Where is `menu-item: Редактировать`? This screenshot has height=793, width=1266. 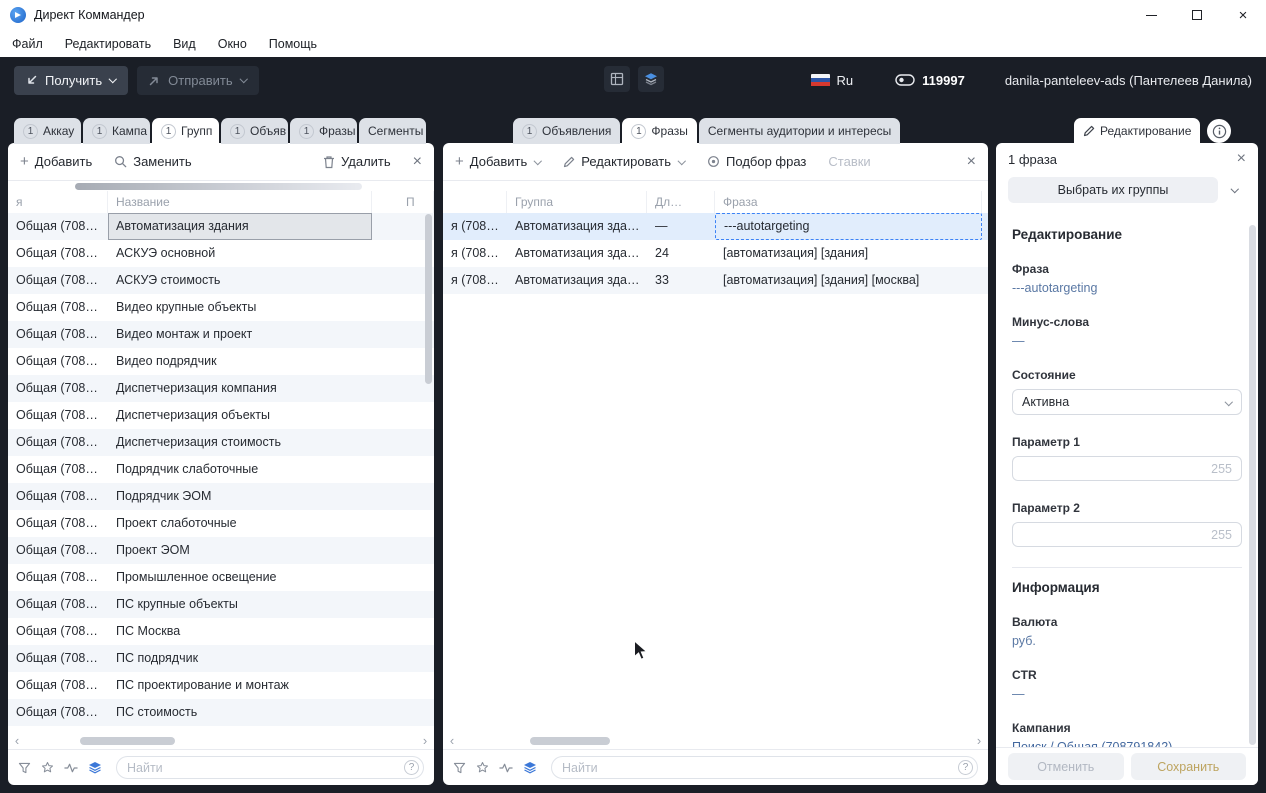 menu-item: Редактировать is located at coordinates (108, 44).